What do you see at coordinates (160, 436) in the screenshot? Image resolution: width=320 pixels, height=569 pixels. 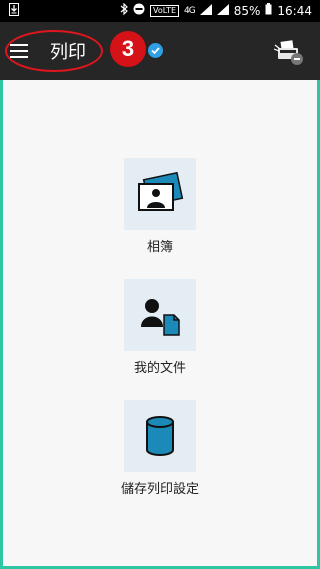 I see `saved-settings-icon` at bounding box center [160, 436].